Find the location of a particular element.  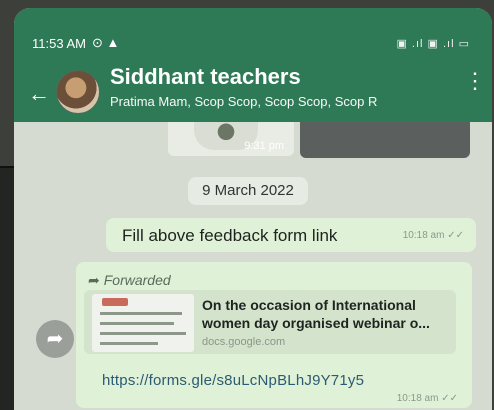

preview-logo is located at coordinates (115, 302).